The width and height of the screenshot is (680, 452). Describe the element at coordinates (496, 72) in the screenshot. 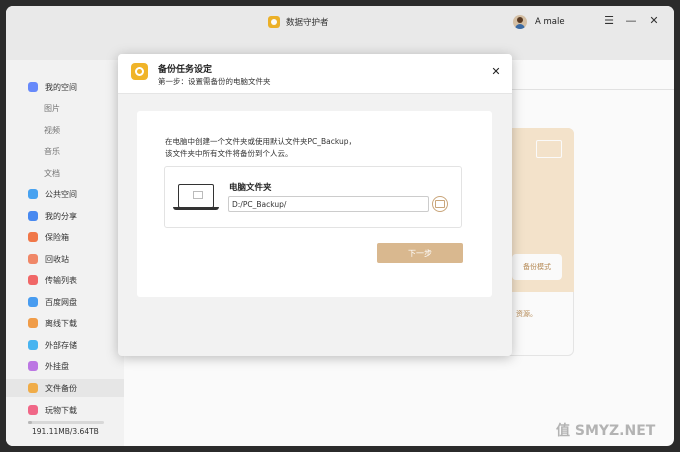

I see `dialog-close-icon: ✕` at that location.